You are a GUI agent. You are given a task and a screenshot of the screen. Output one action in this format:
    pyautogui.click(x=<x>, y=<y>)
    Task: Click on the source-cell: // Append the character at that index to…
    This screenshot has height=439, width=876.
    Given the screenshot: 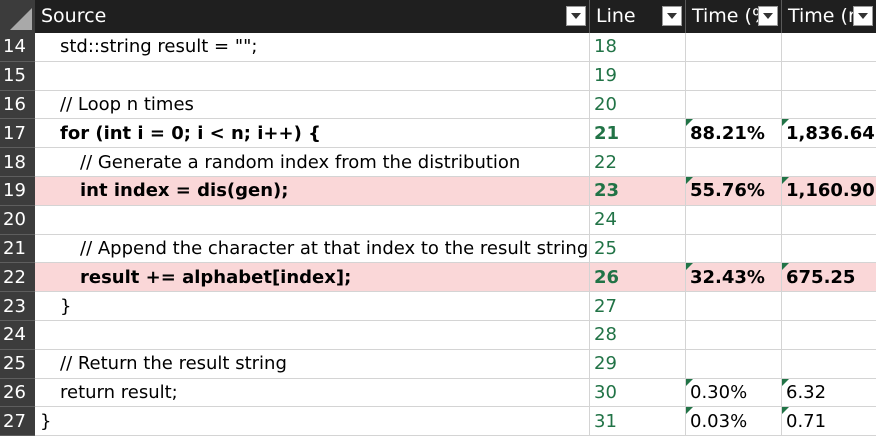 What is the action you would take?
    pyautogui.click(x=312, y=249)
    